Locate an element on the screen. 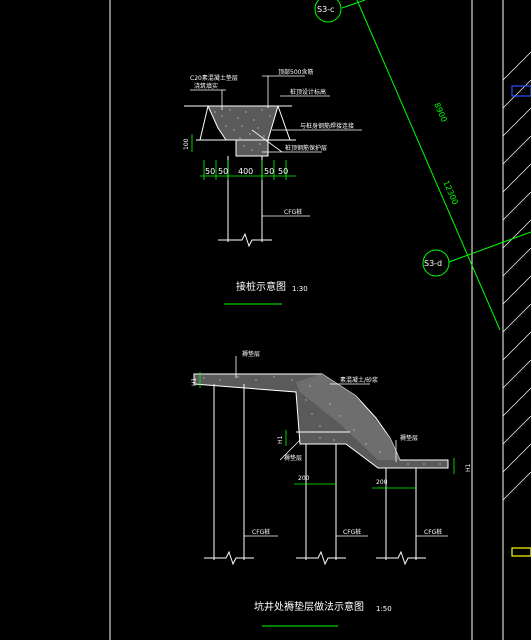 The height and width of the screenshot is (640, 531). note-capping: 顶部500含筋 is located at coordinates (295, 72).